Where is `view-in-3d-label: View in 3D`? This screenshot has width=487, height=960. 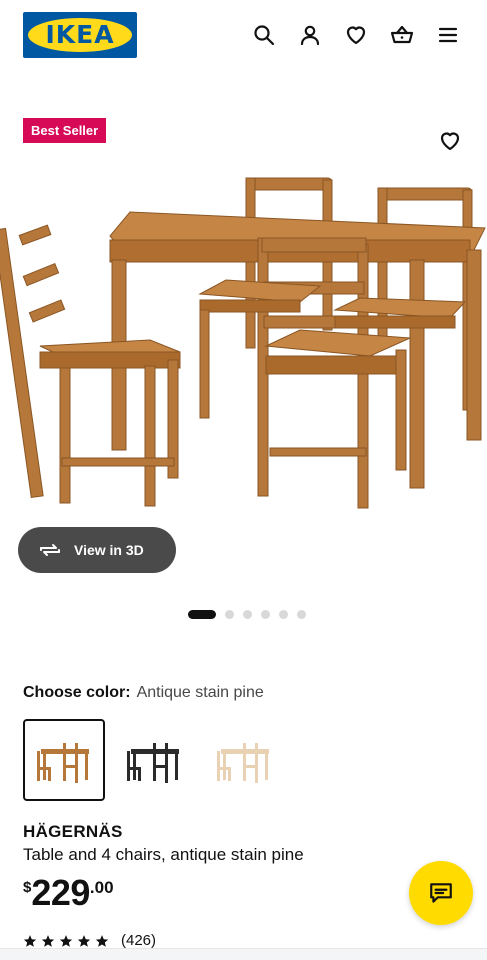 view-in-3d-label: View in 3D is located at coordinates (109, 550).